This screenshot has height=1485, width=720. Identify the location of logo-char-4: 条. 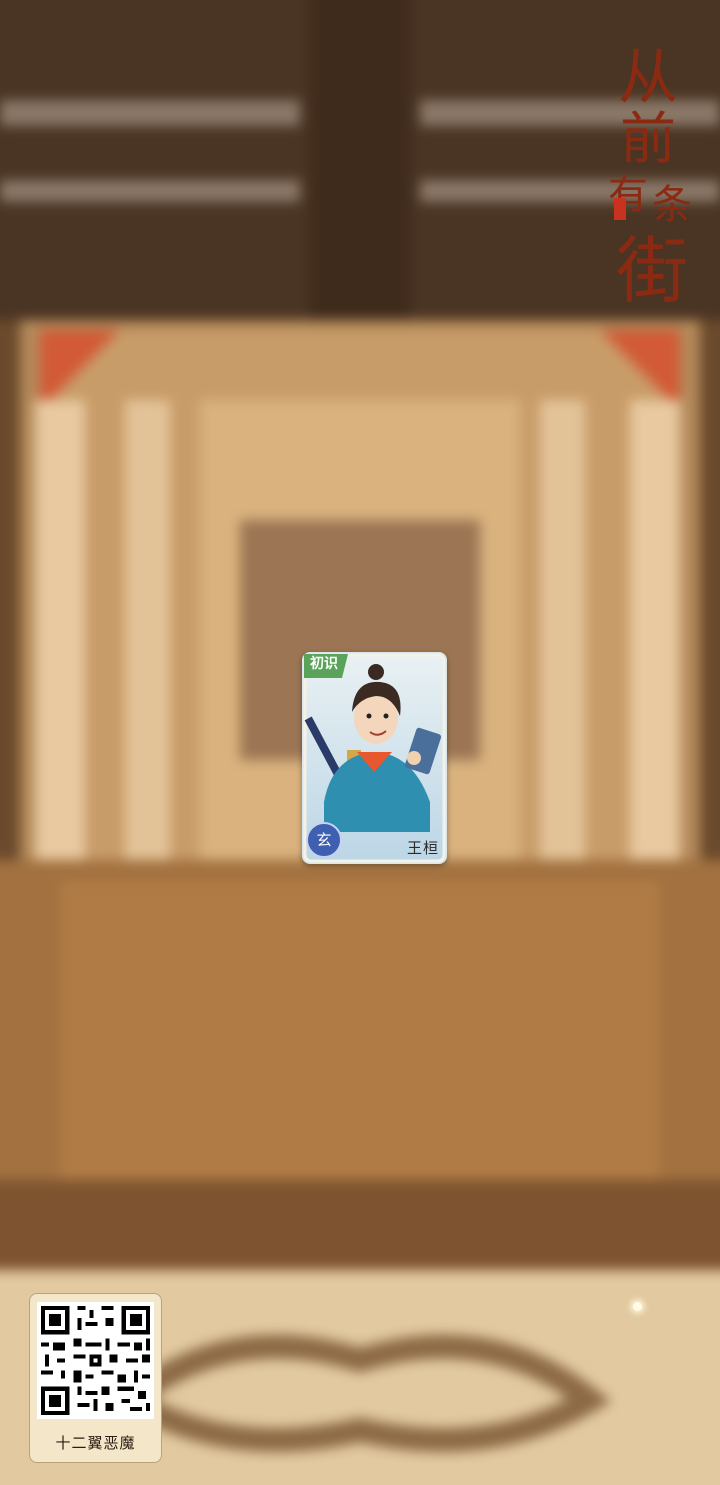
(672, 205).